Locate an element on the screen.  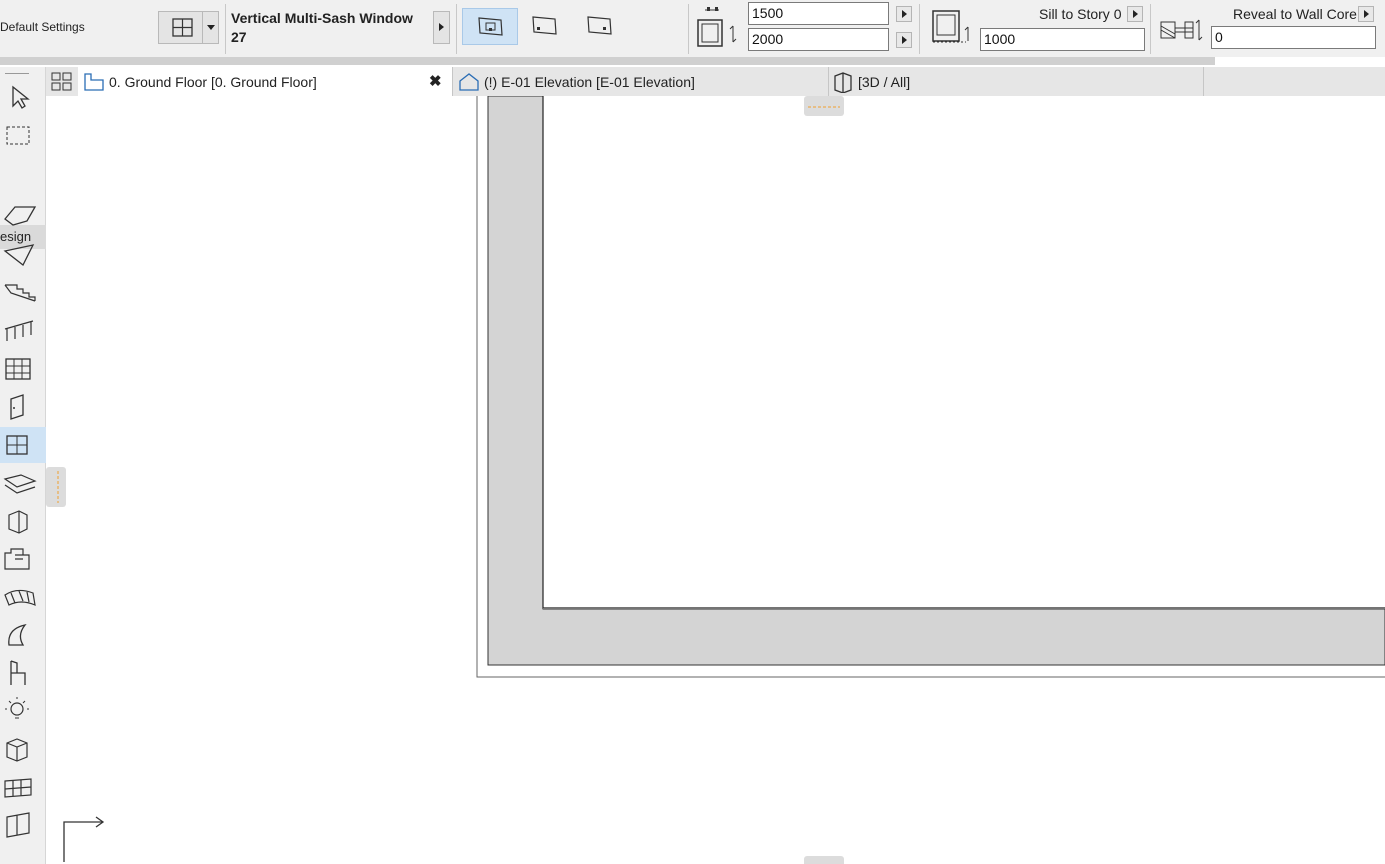
skylight-icon is located at coordinates (20, 484).